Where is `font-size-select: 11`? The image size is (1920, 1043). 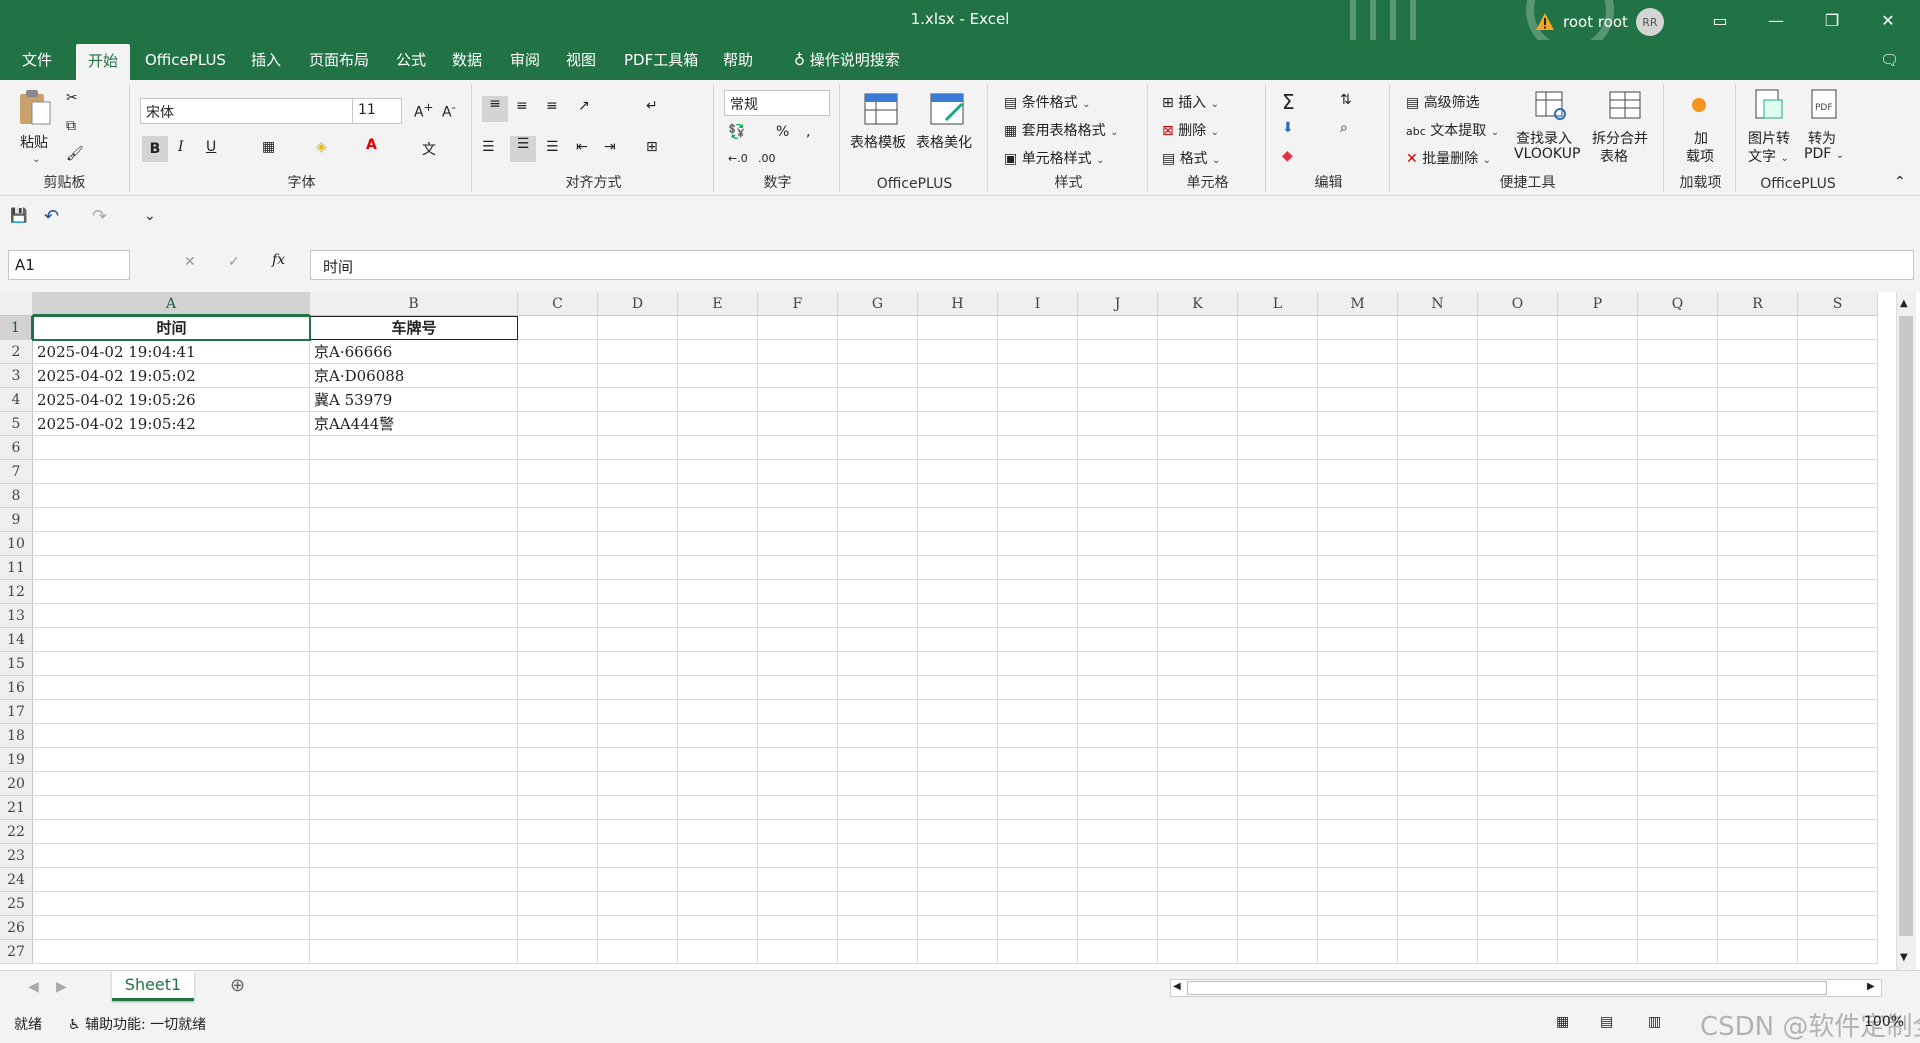
font-size-select: 11 is located at coordinates (377, 111).